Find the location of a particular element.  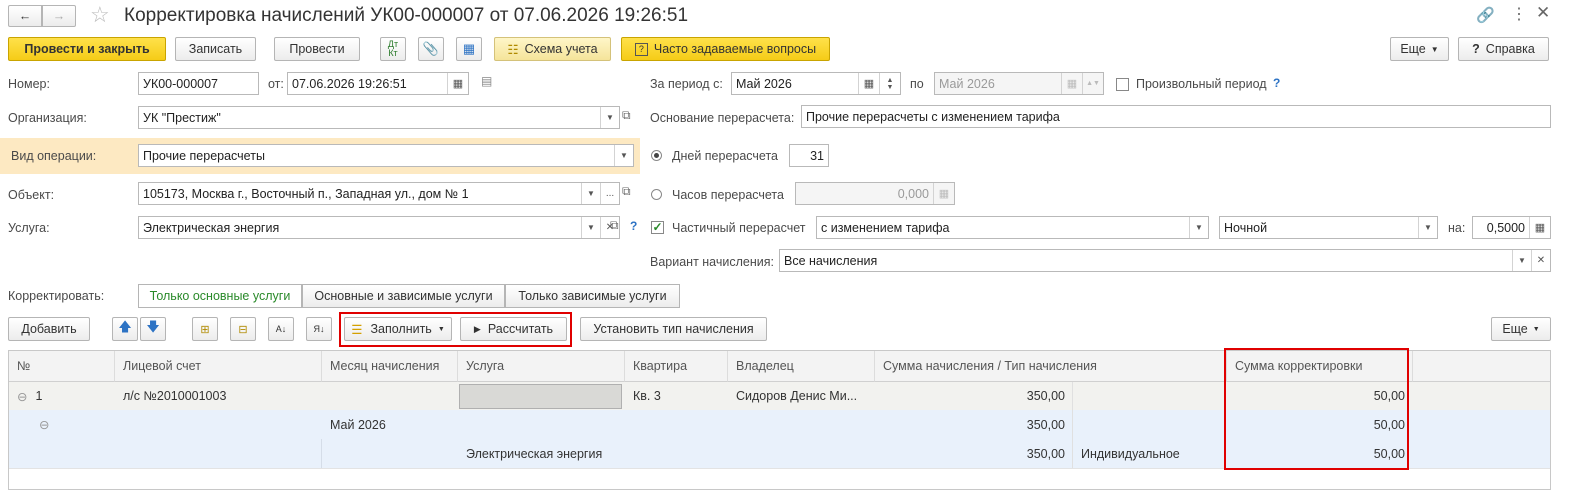

object-label: Объект: is located at coordinates (31, 195).